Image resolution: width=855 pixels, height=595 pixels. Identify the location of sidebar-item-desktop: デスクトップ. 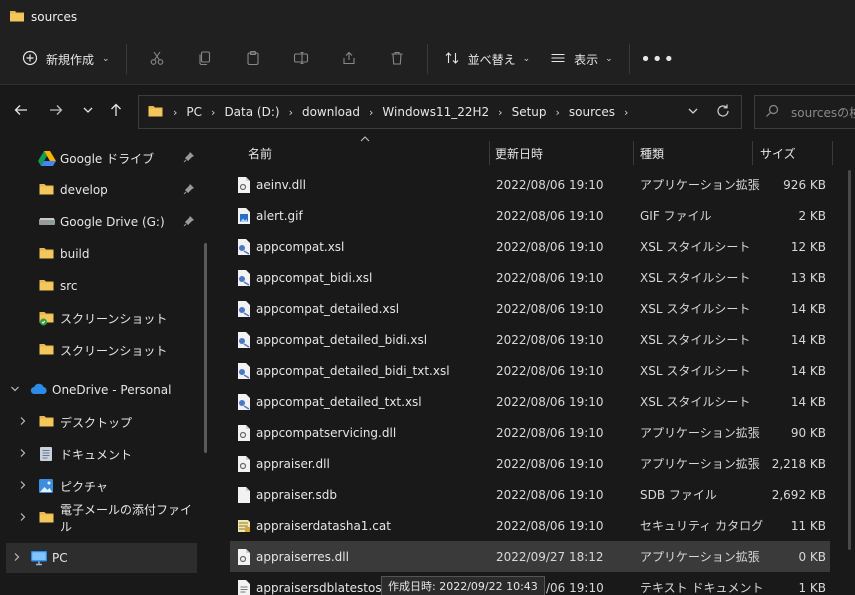
(100, 422).